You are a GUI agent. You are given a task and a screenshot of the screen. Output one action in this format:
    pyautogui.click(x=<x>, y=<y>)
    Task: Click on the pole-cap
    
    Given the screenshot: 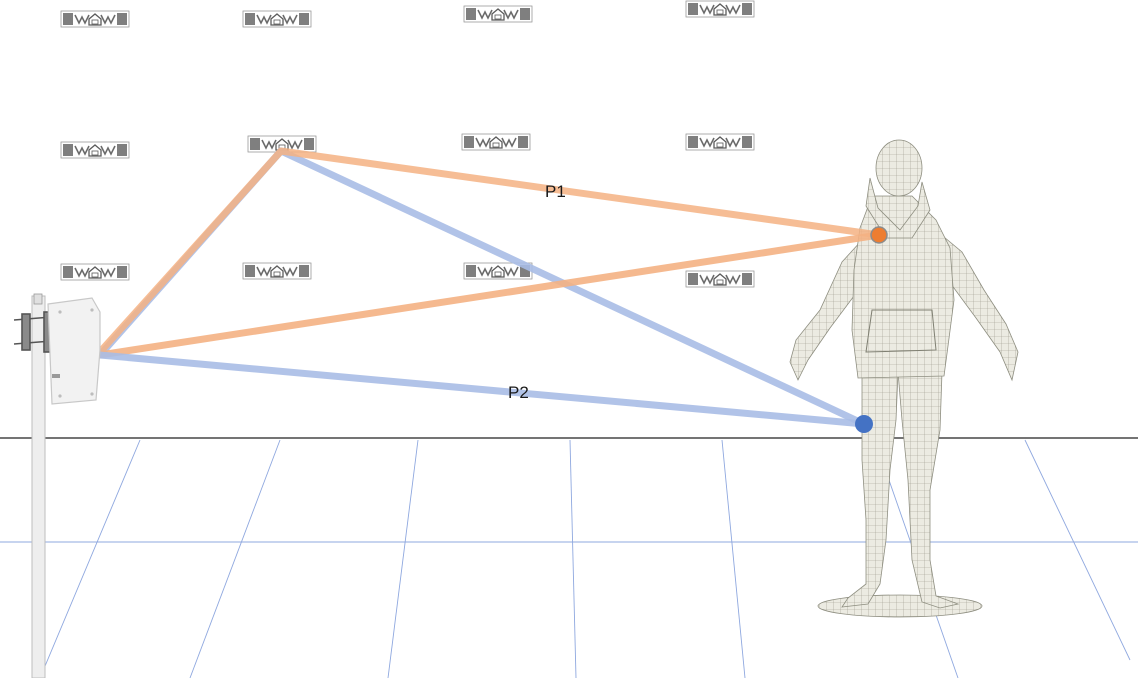 What is the action you would take?
    pyautogui.click(x=38, y=299)
    